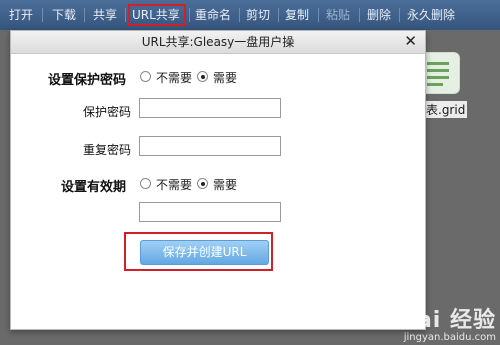 The height and width of the screenshot is (345, 500). I want to click on toolbar-cut-button: 剪切, so click(258, 15).